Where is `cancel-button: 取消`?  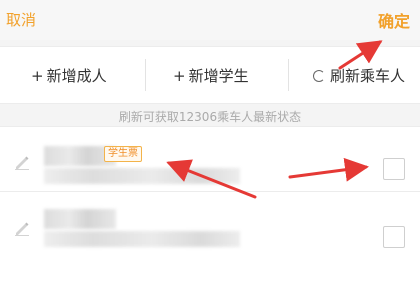 cancel-button: 取消 is located at coordinates (21, 19).